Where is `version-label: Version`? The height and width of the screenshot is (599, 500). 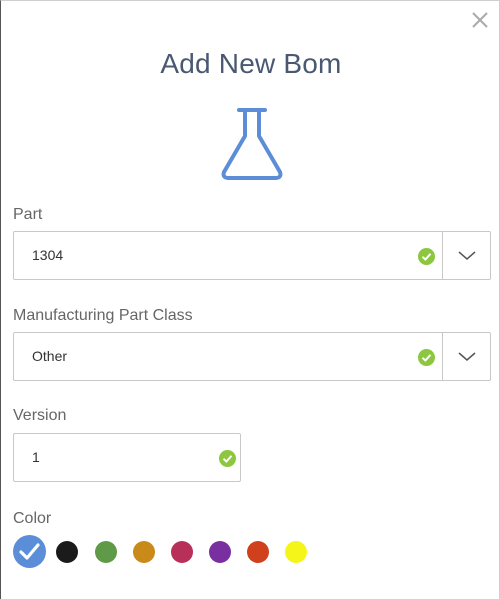
version-label: Version is located at coordinates (40, 415).